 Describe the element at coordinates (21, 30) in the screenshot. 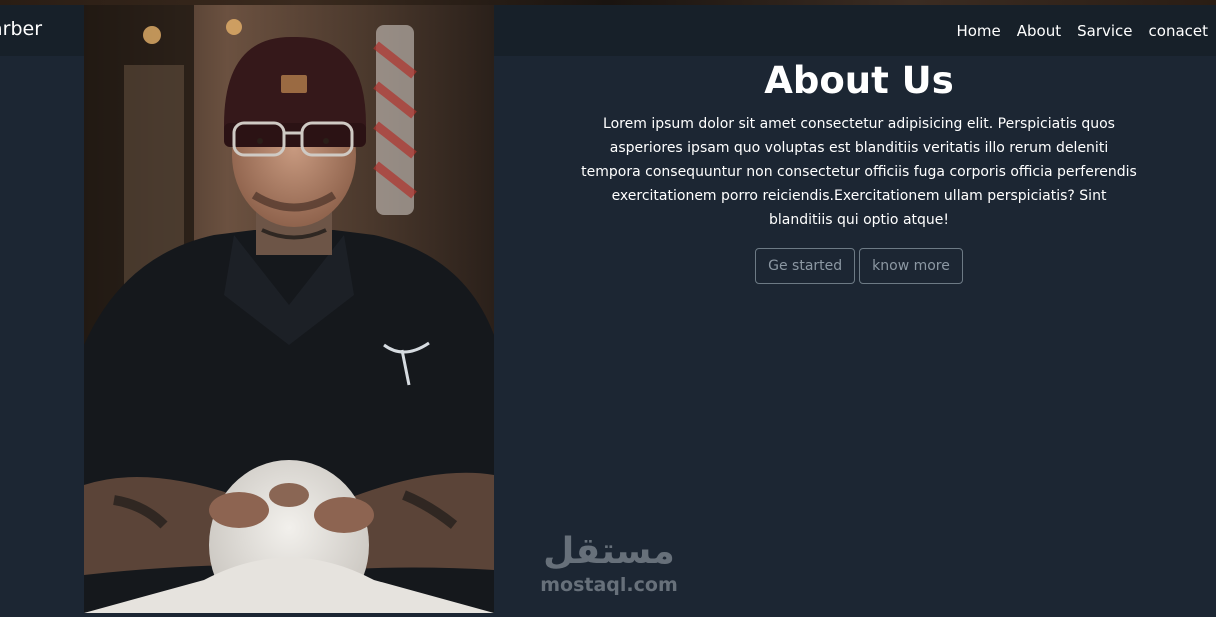

I see `brand-logo: arber` at that location.